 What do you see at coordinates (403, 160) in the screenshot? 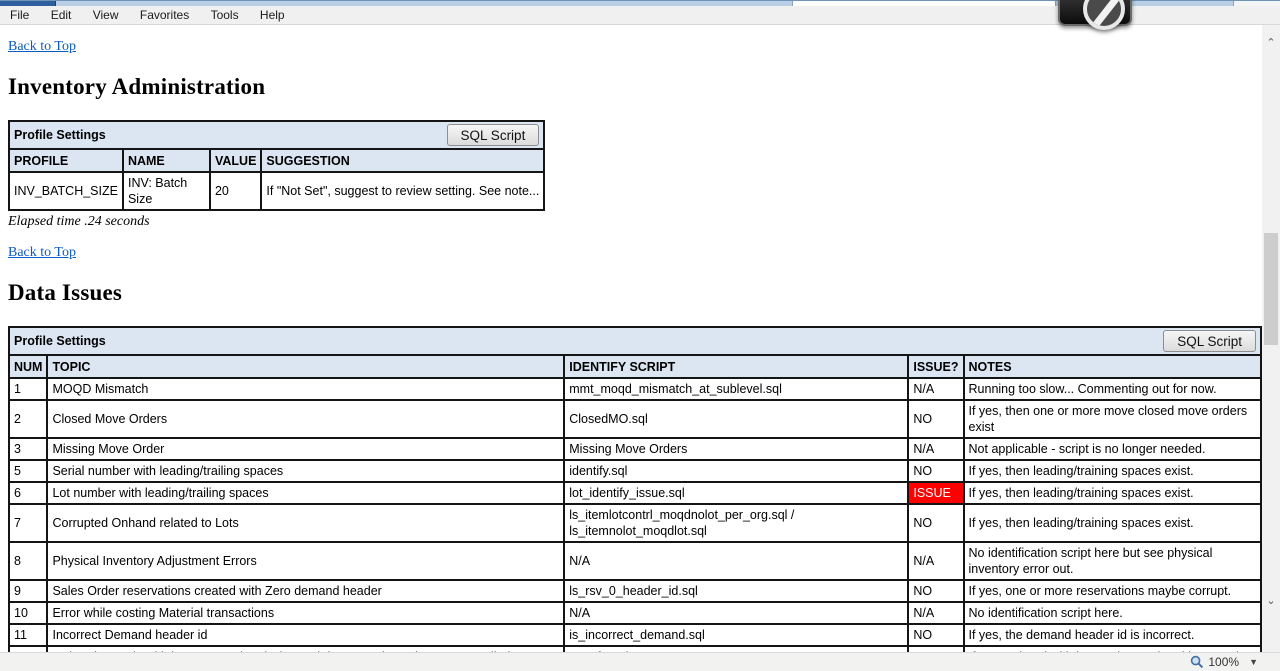
I see `column-header: SUGGESTION` at bounding box center [403, 160].